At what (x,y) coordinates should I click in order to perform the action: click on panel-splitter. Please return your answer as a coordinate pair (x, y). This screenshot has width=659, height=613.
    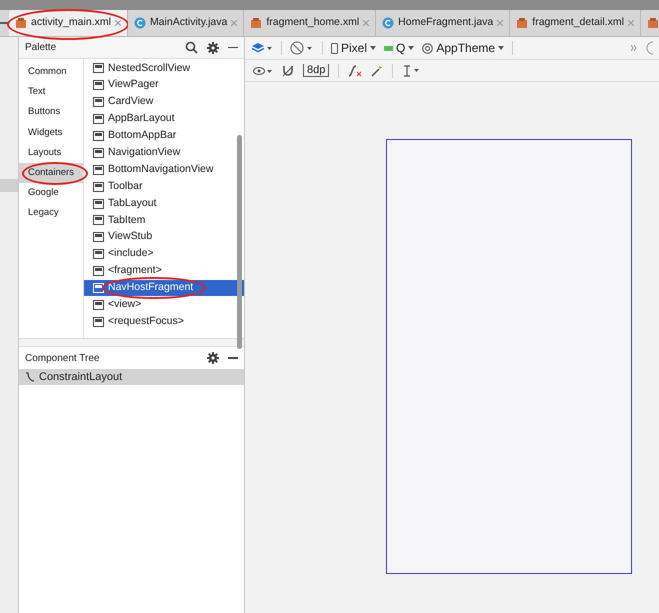
    Looking at the image, I should click on (131, 343).